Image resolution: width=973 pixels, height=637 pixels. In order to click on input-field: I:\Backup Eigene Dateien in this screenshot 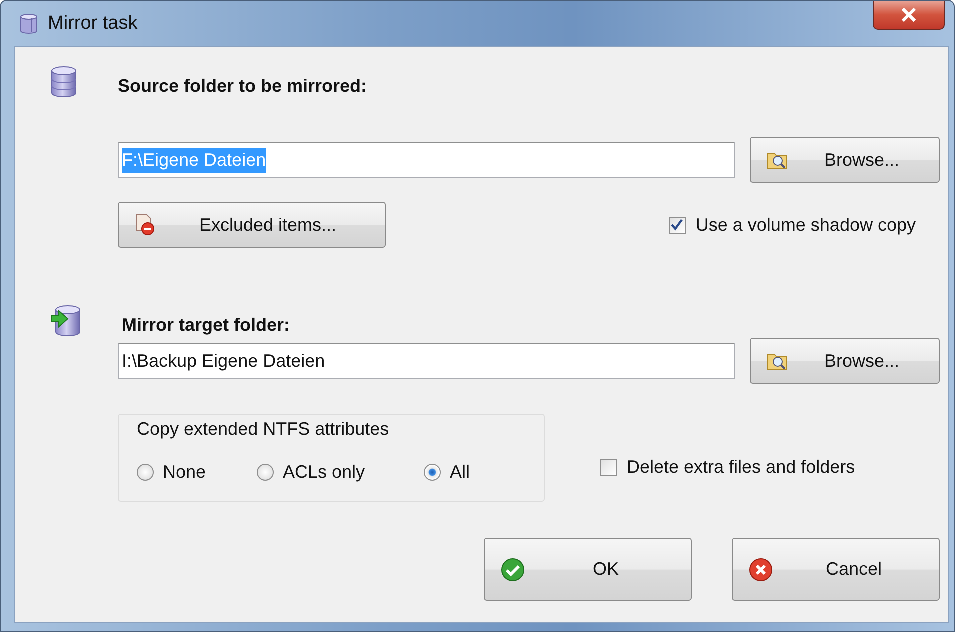, I will do `click(426, 361)`.